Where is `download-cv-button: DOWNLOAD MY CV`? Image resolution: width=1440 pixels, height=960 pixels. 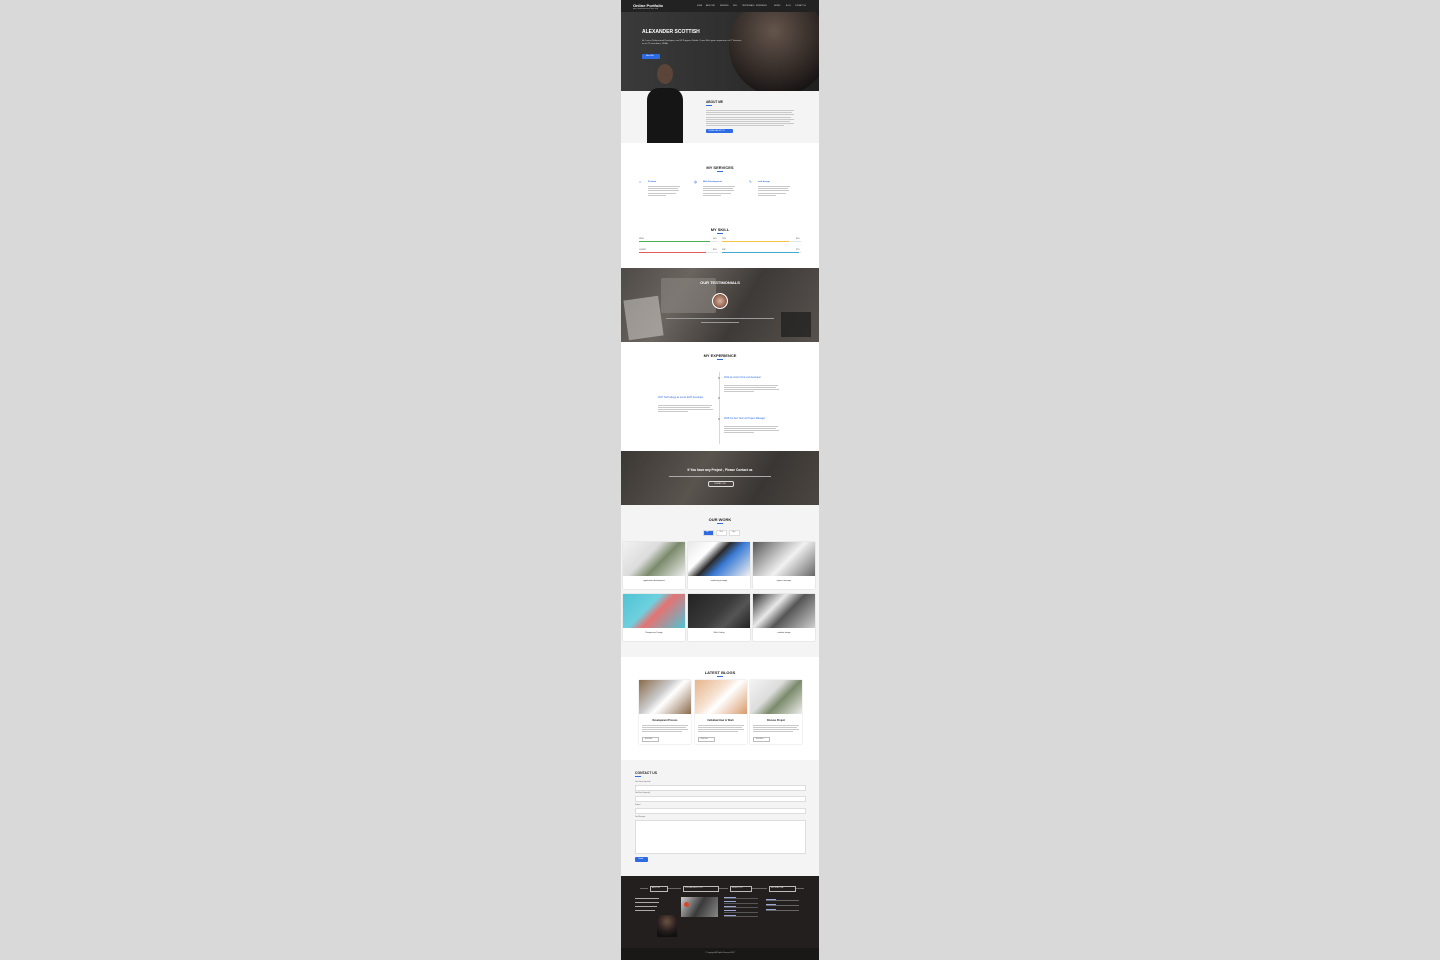
download-cv-button: DOWNLOAD MY CV is located at coordinates (719, 131).